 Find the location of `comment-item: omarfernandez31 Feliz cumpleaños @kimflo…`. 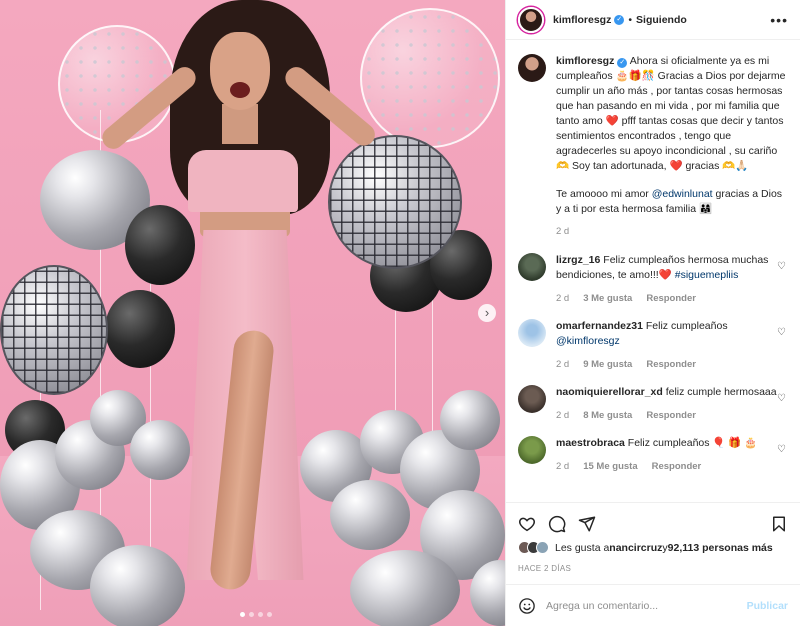

comment-item: omarfernandez31 Feliz cumpleaños @kimflo… is located at coordinates (653, 345).